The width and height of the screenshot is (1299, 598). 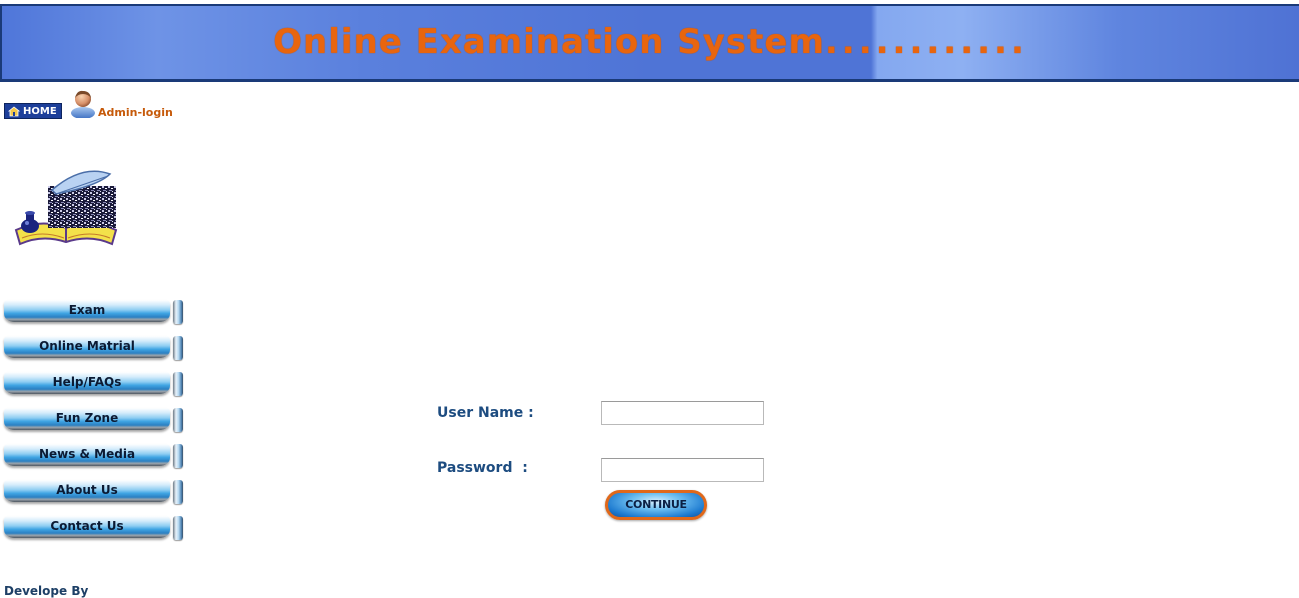 What do you see at coordinates (83, 103) in the screenshot?
I see `user-icon` at bounding box center [83, 103].